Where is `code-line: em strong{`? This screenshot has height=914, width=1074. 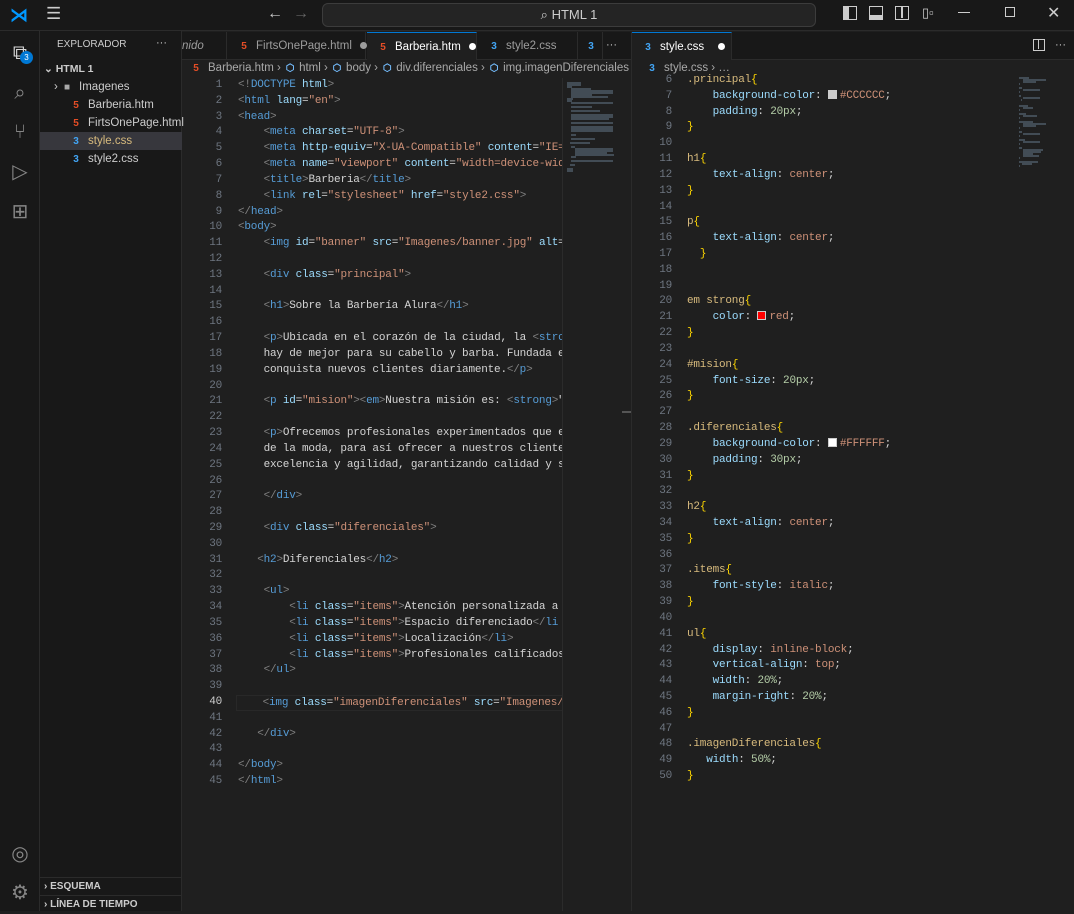
code-line: em strong{ is located at coordinates (719, 302).